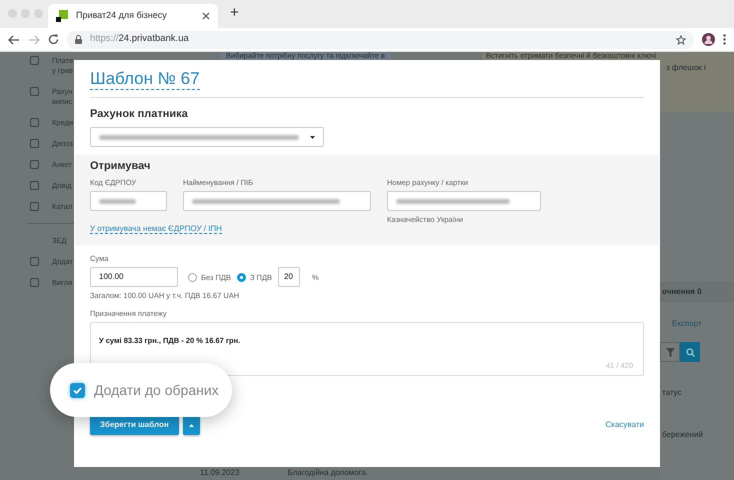  Describe the element at coordinates (724, 39) in the screenshot. I see `menu-icon` at that location.